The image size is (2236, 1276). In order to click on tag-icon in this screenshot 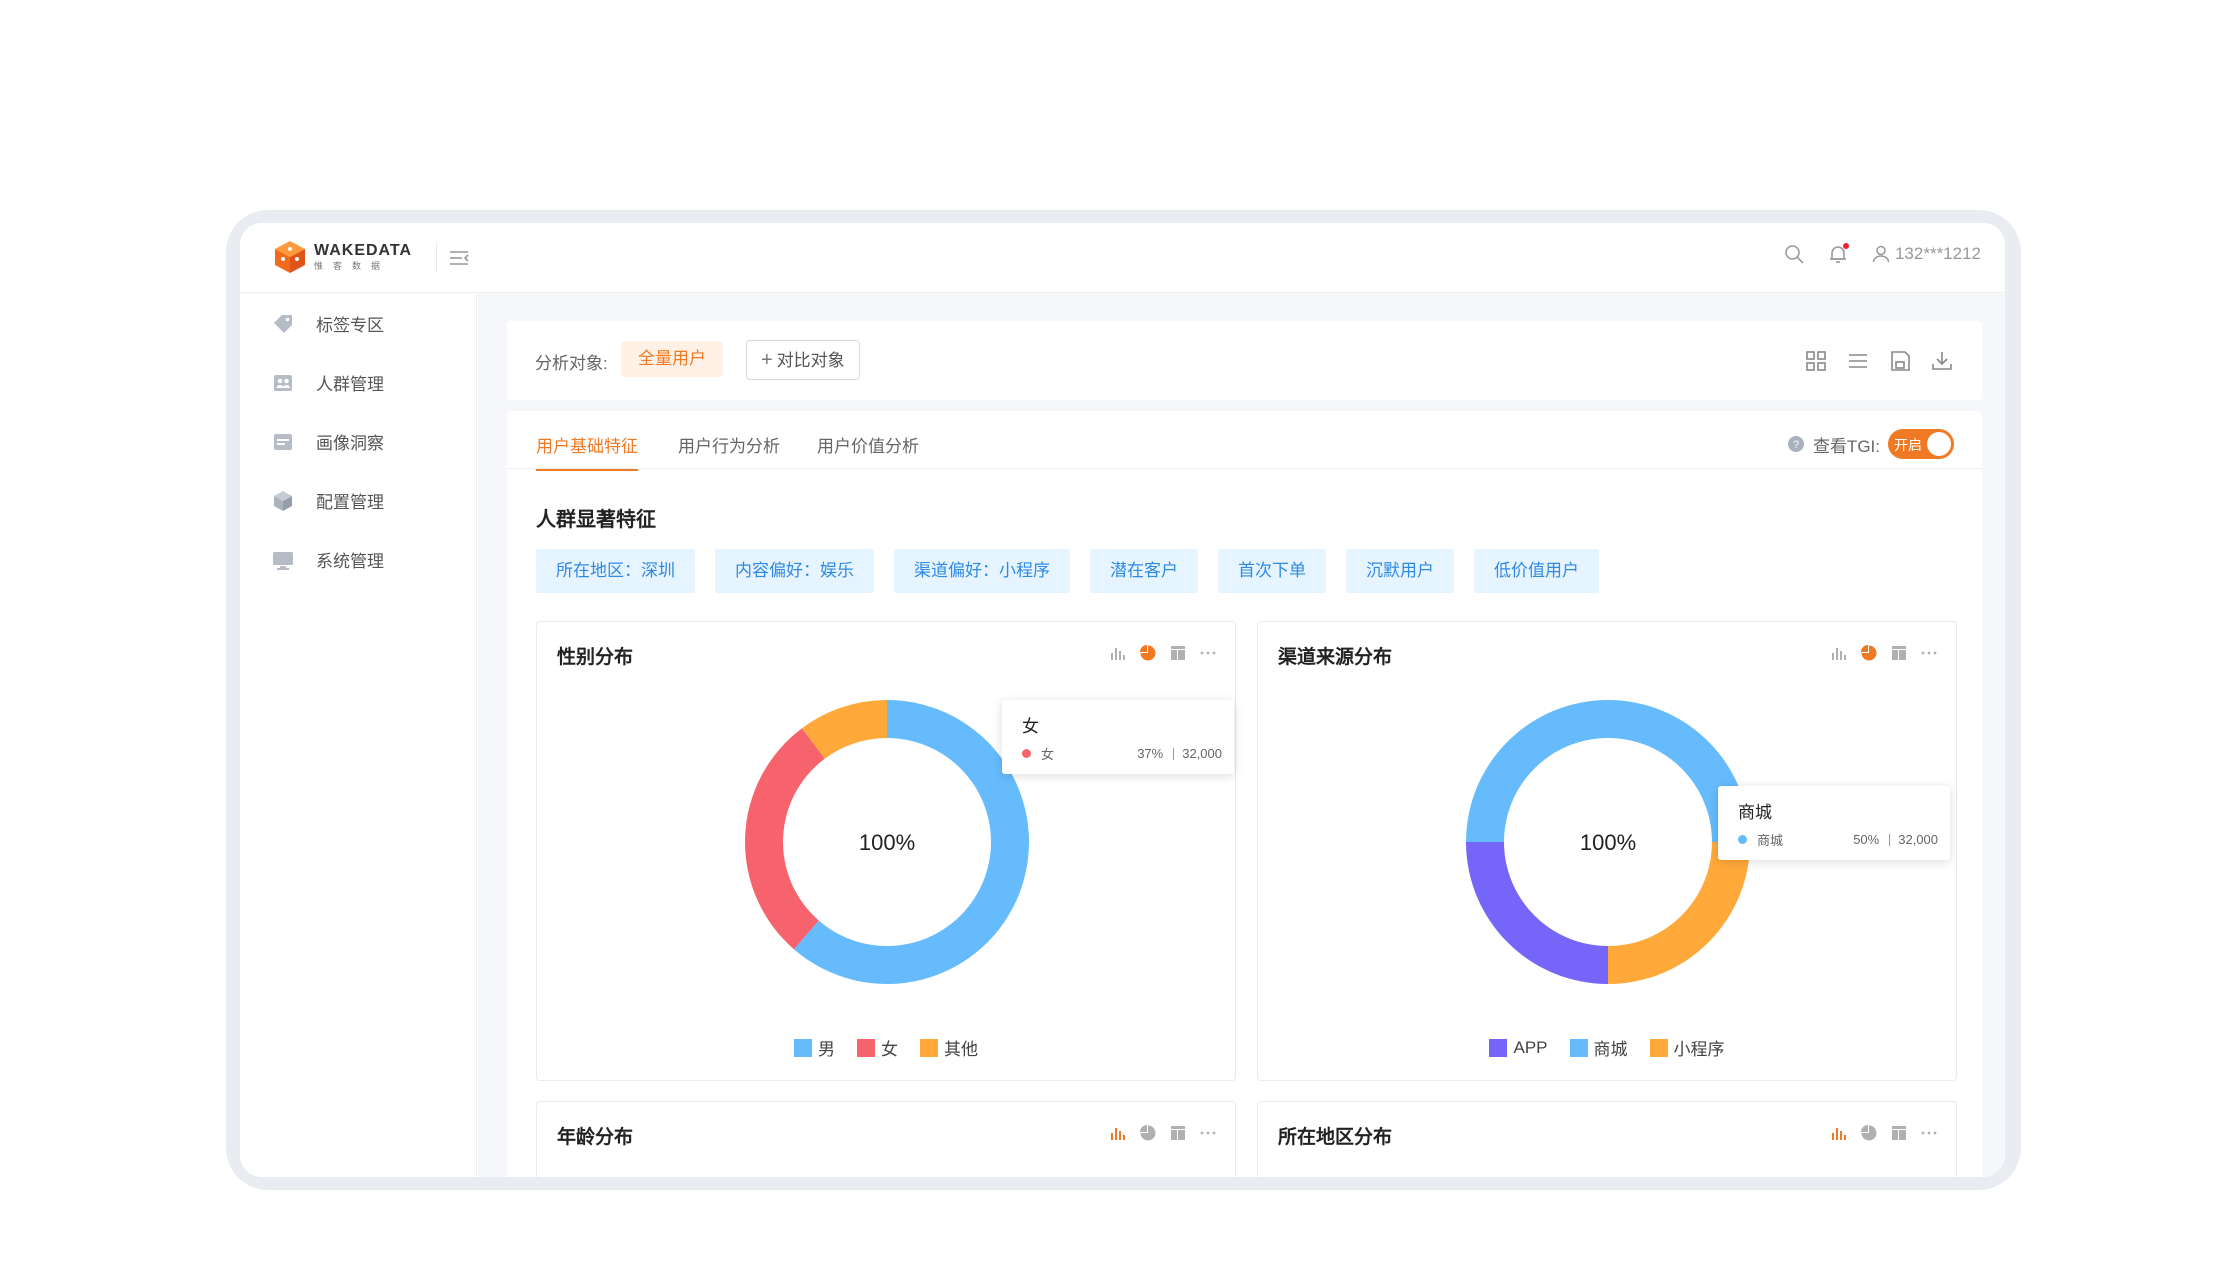, I will do `click(283, 323)`.